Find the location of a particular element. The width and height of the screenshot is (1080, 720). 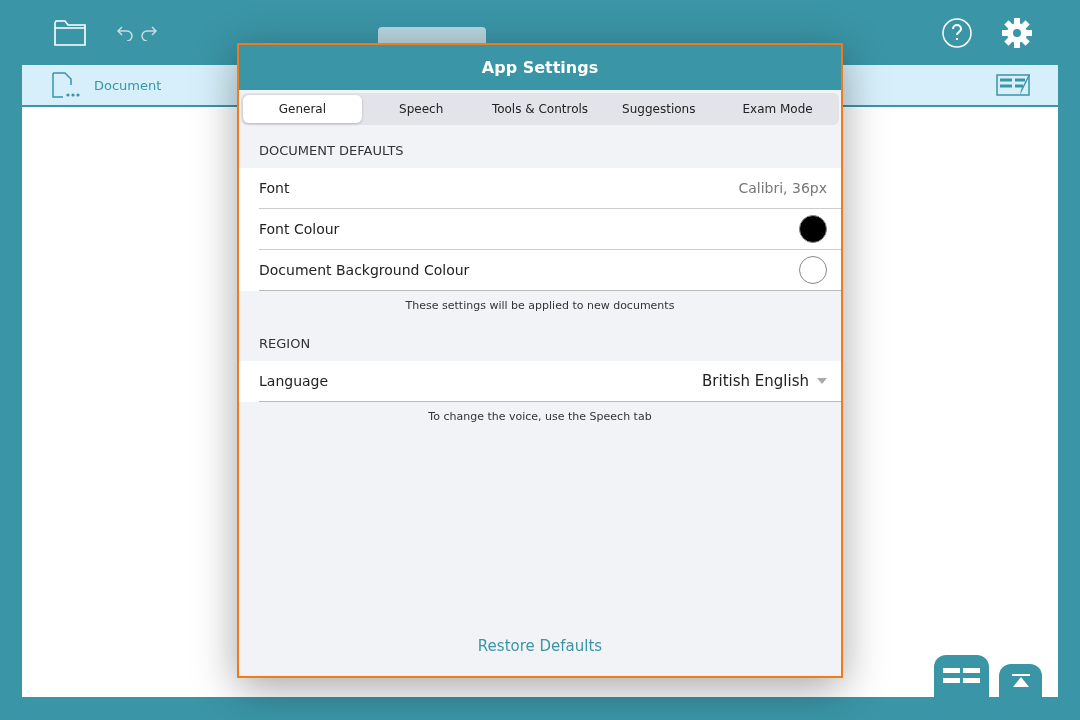

settings-tab: General is located at coordinates (302, 109).